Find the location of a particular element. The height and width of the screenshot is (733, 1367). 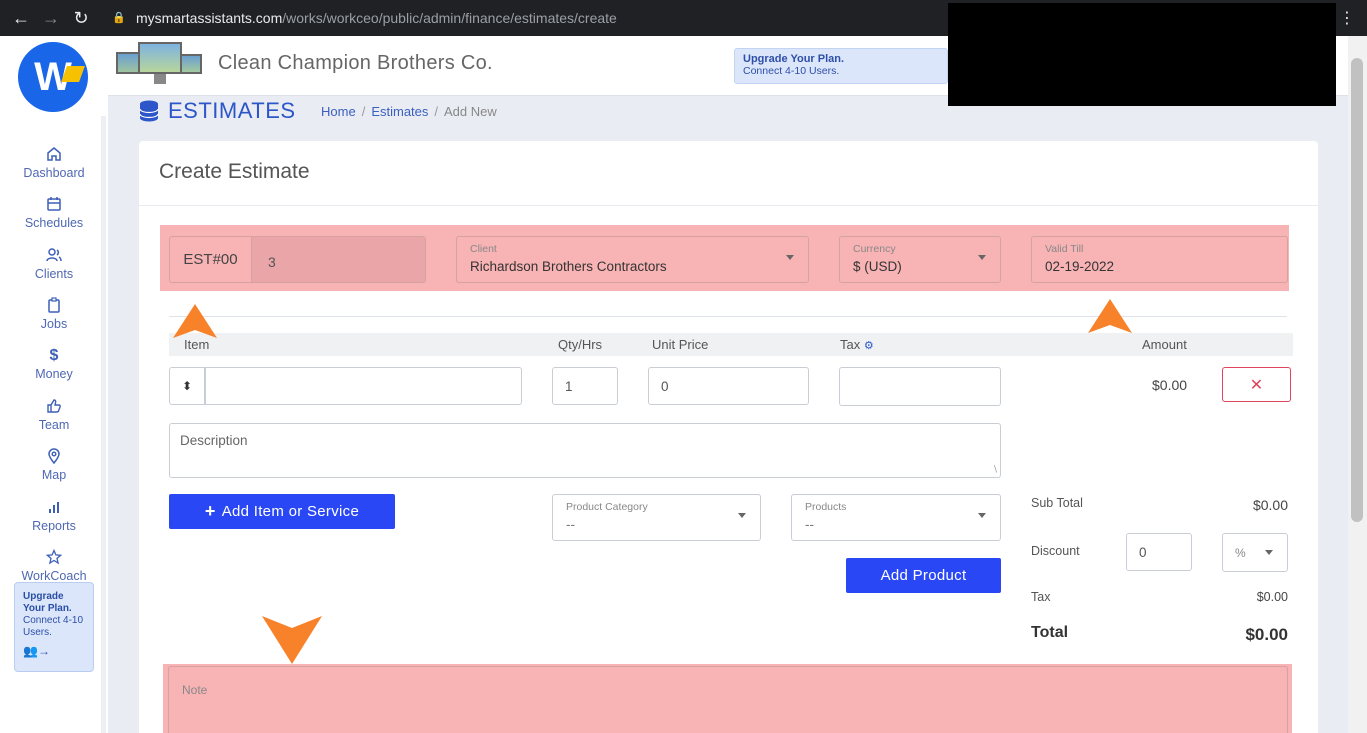

sidebar-item-workcoach: WorkCoach is located at coordinates (54, 565).